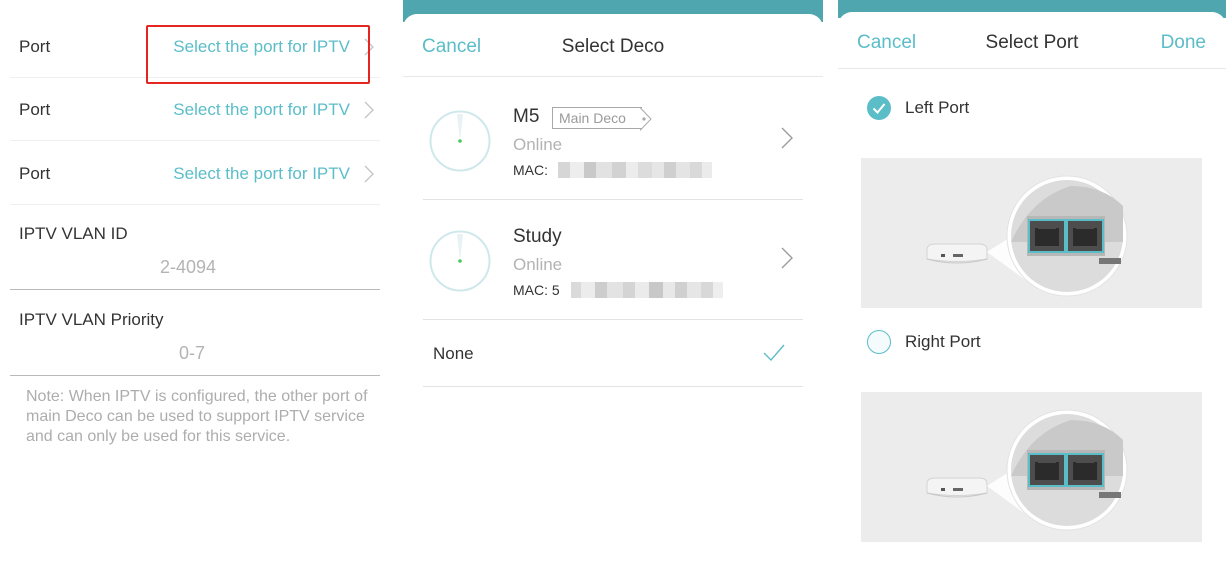  I want to click on none-label: None, so click(453, 353).